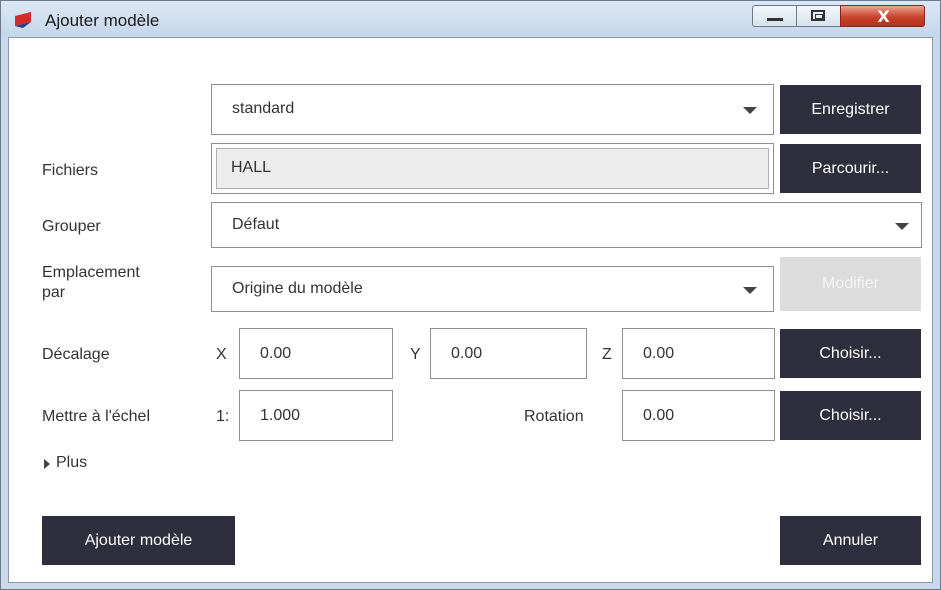  Describe the element at coordinates (297, 288) in the screenshot. I see `placement-select-value: Origine du modèle` at that location.